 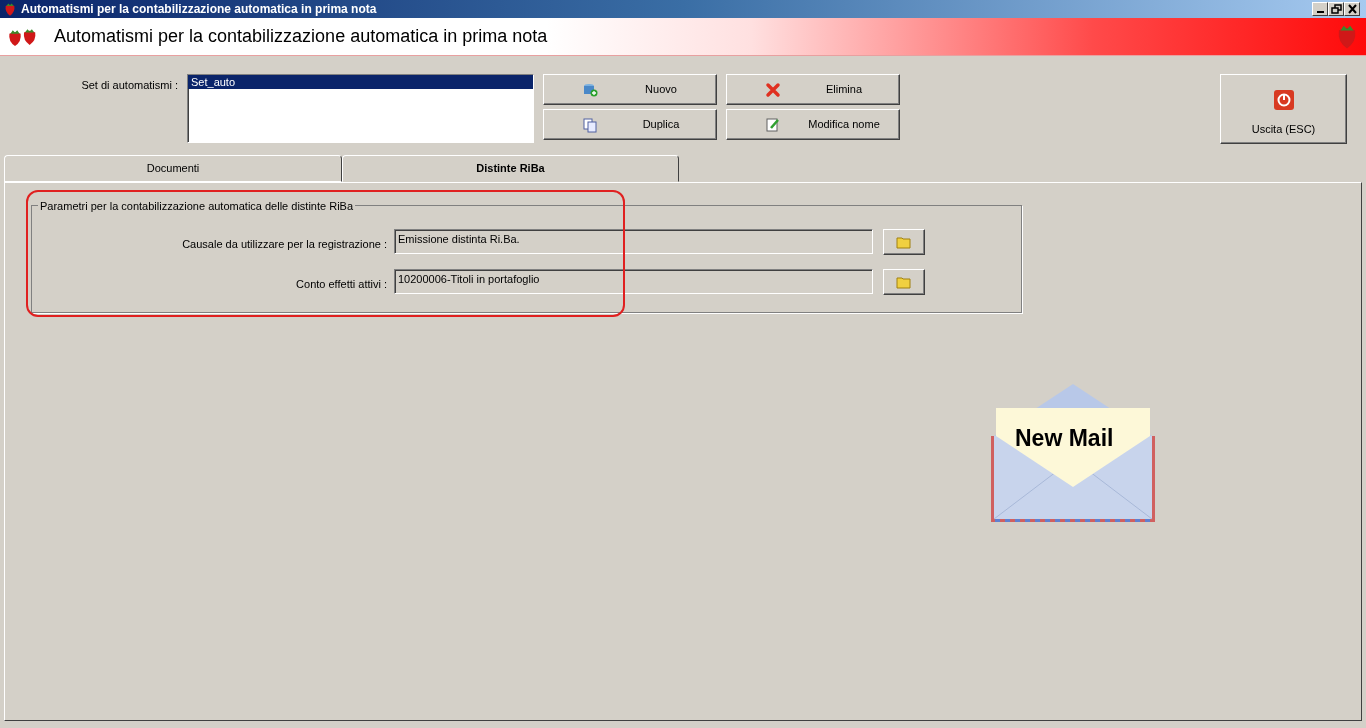 I want to click on edit-icon, so click(x=773, y=124).